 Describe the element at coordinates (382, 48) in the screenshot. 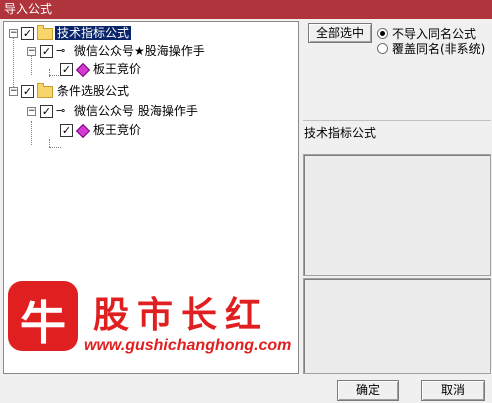

I see `overwrite-radio` at that location.